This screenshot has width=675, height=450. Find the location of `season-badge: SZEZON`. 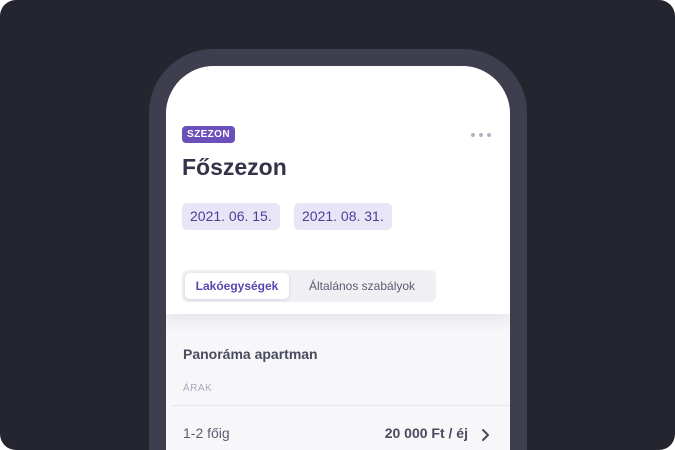

season-badge: SZEZON is located at coordinates (208, 134).